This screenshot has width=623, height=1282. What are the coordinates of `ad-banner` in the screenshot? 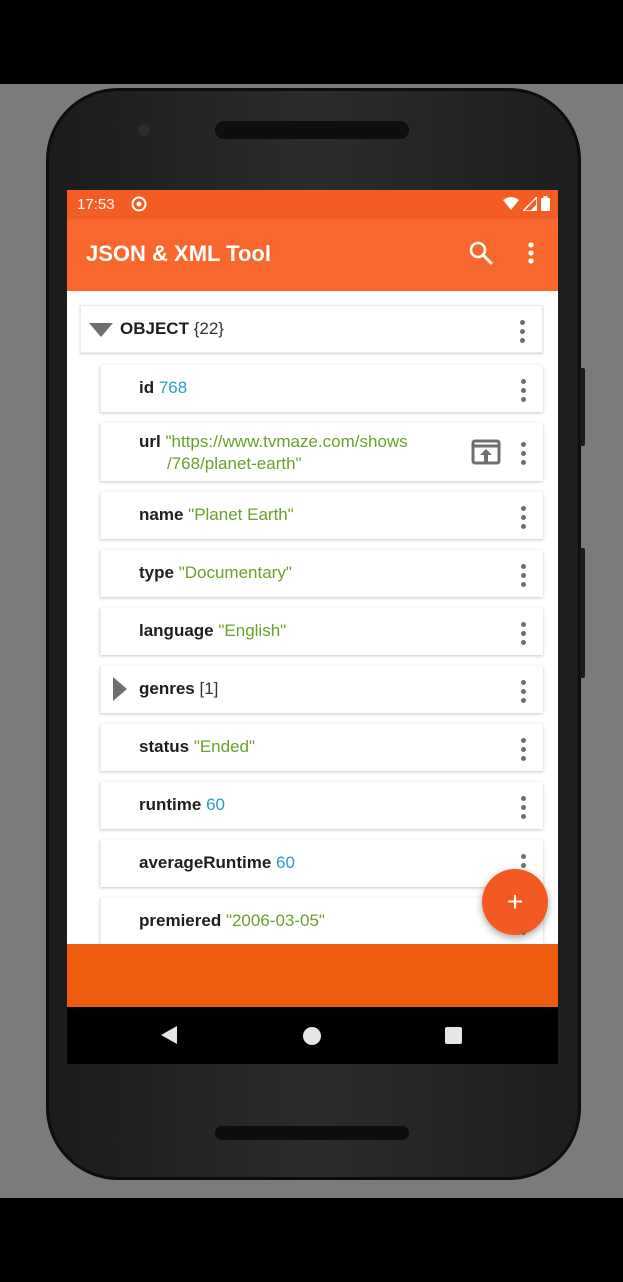 It's located at (312, 975).